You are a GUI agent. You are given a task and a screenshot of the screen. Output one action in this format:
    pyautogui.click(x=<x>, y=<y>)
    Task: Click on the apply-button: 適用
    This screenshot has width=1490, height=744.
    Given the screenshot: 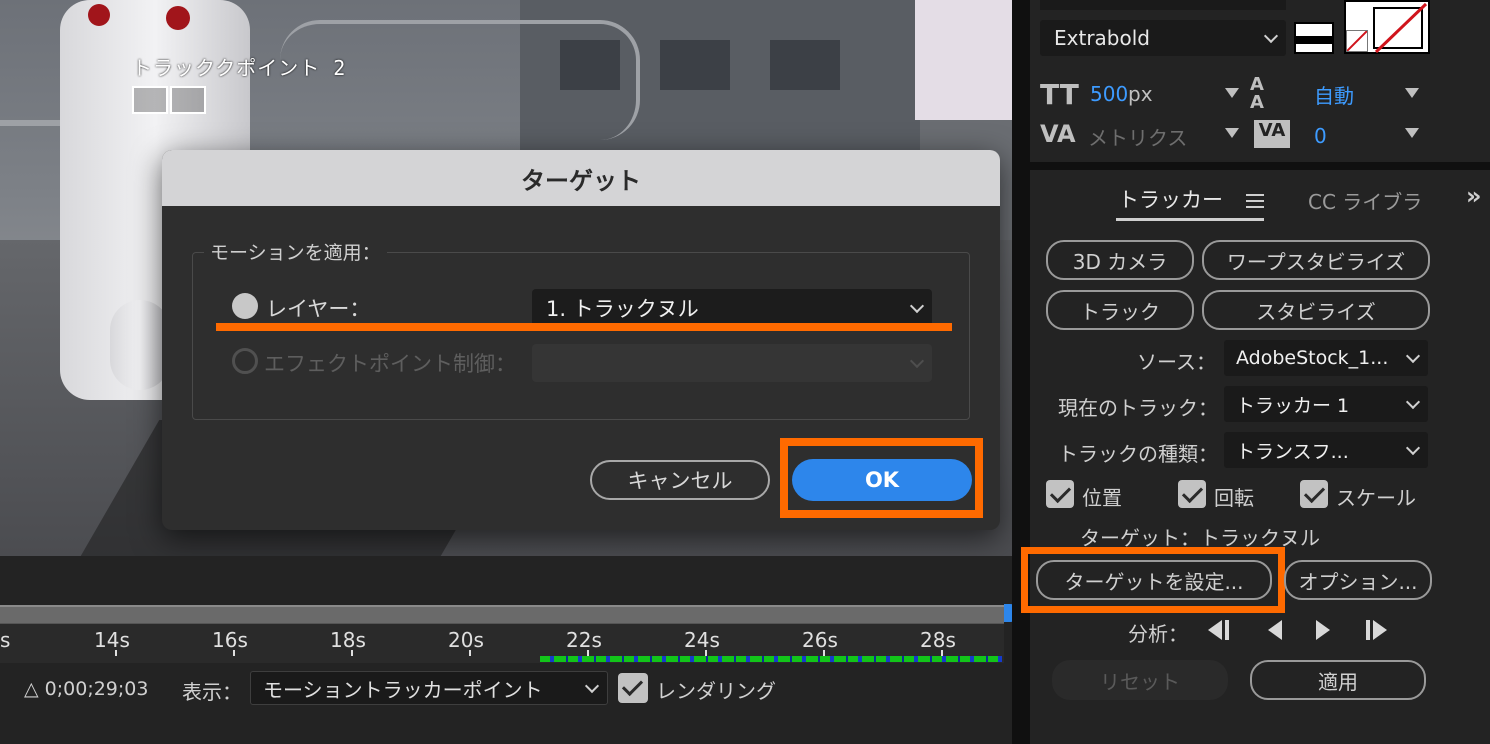 What is the action you would take?
    pyautogui.click(x=1338, y=680)
    